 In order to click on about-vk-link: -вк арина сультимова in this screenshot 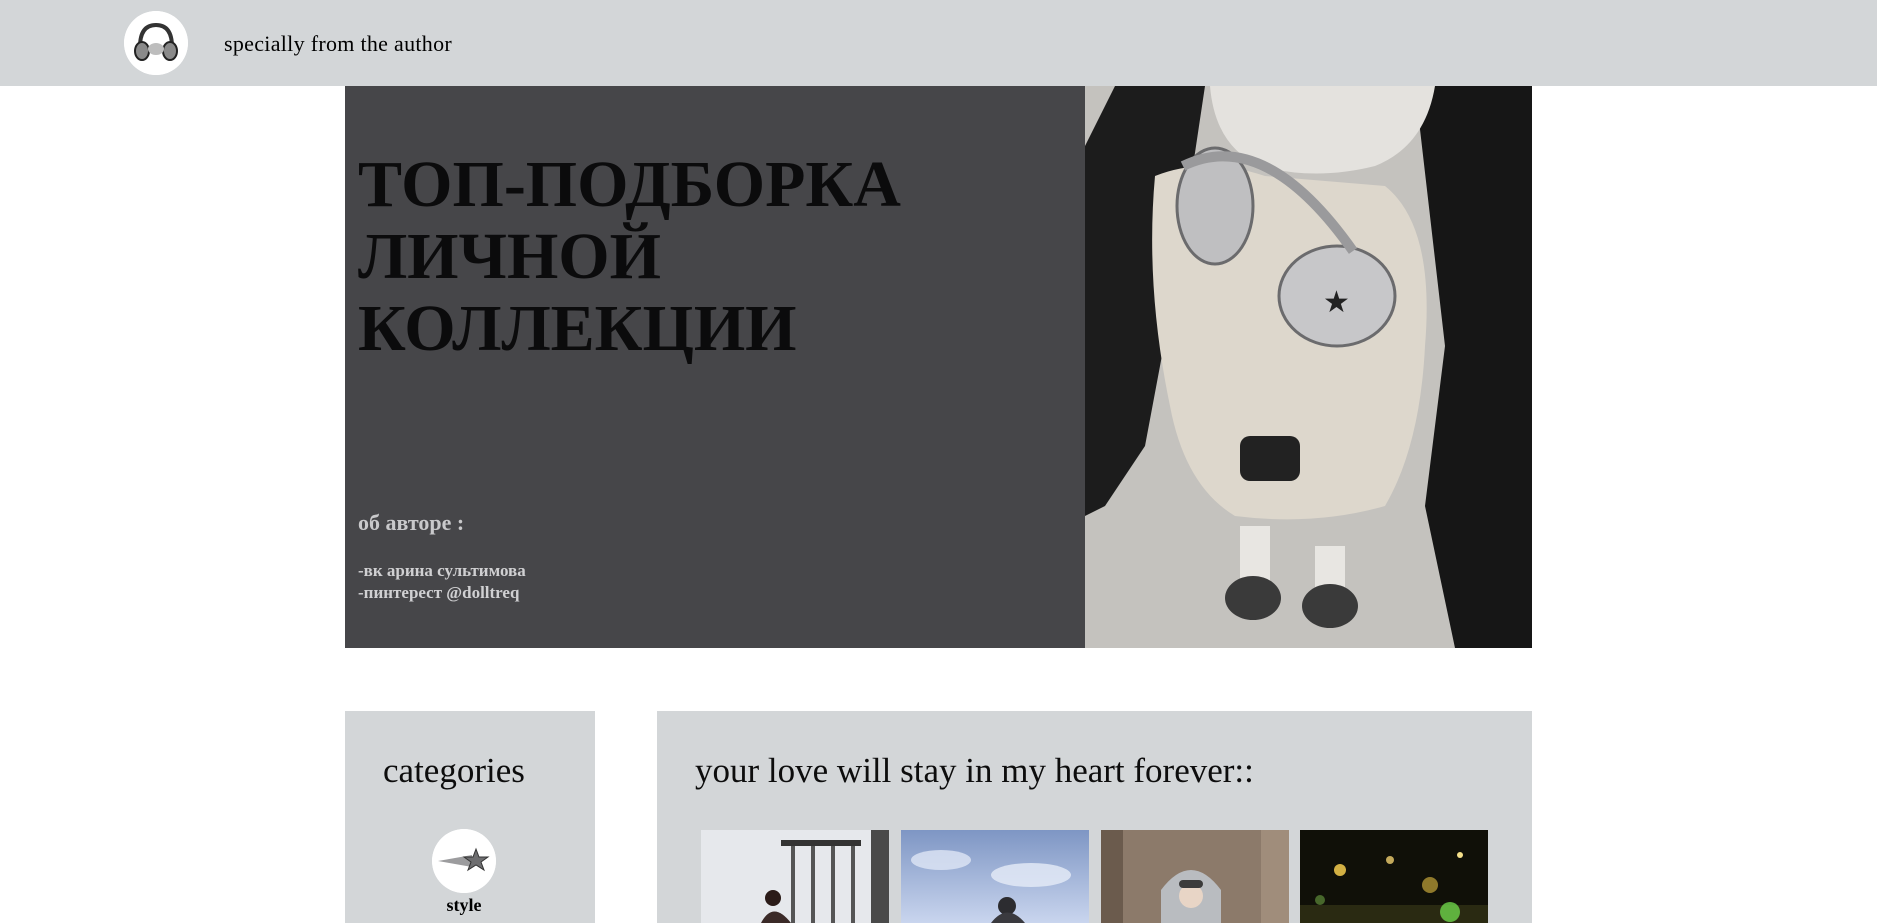, I will do `click(442, 571)`.